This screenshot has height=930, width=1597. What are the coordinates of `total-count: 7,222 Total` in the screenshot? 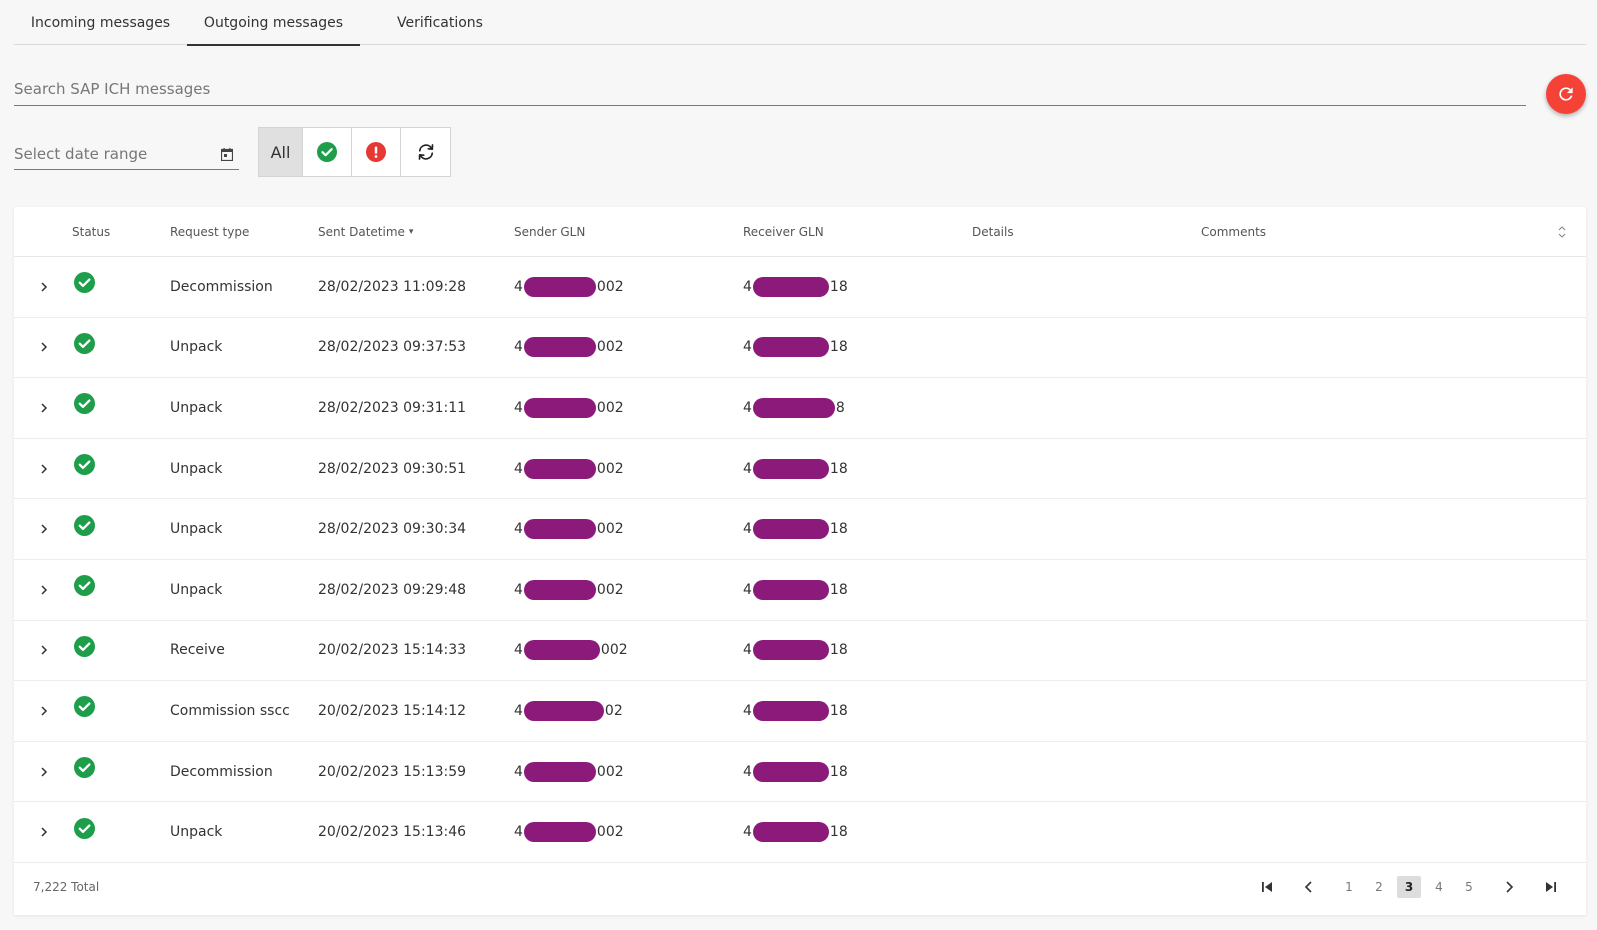 It's located at (66, 887).